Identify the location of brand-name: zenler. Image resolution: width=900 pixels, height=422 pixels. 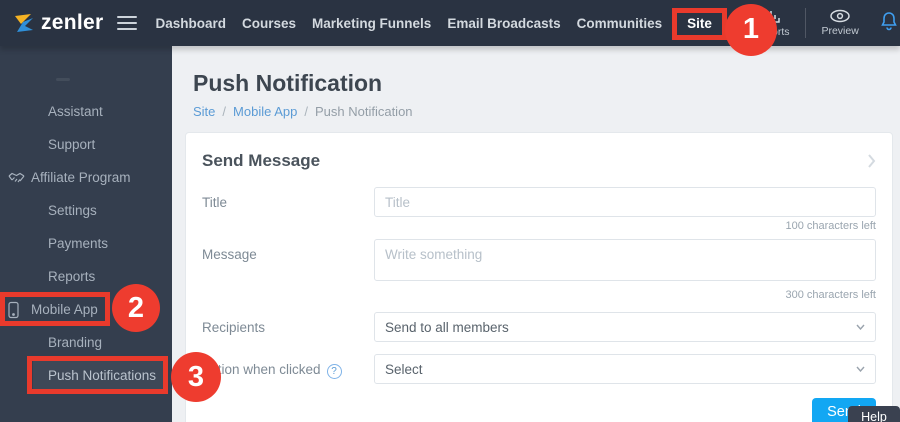
(72, 22).